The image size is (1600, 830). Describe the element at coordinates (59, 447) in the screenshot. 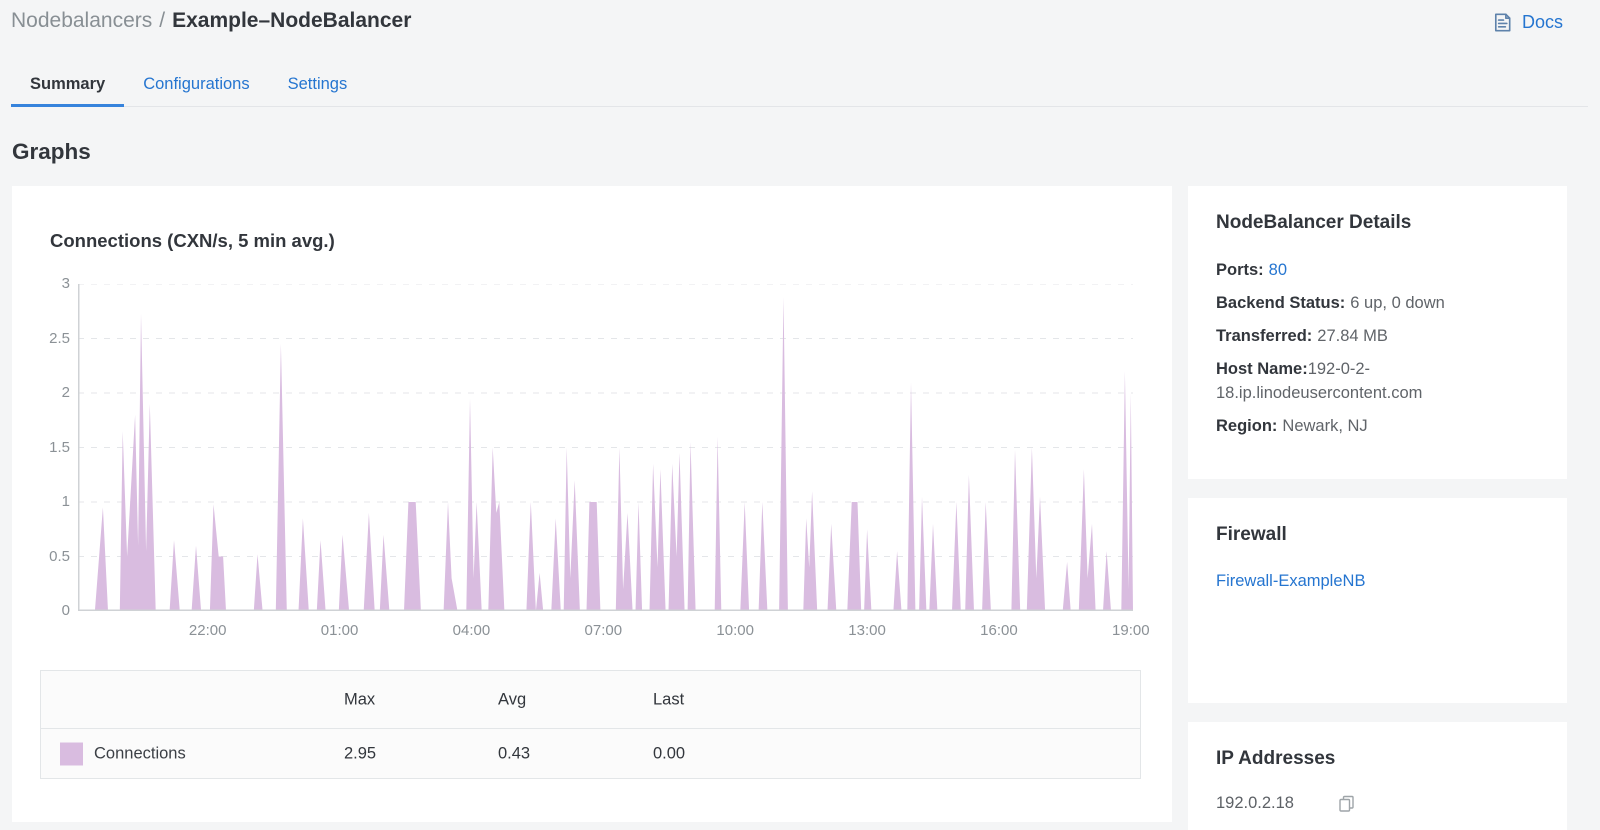

I see `y-tick-label: 1.5` at that location.